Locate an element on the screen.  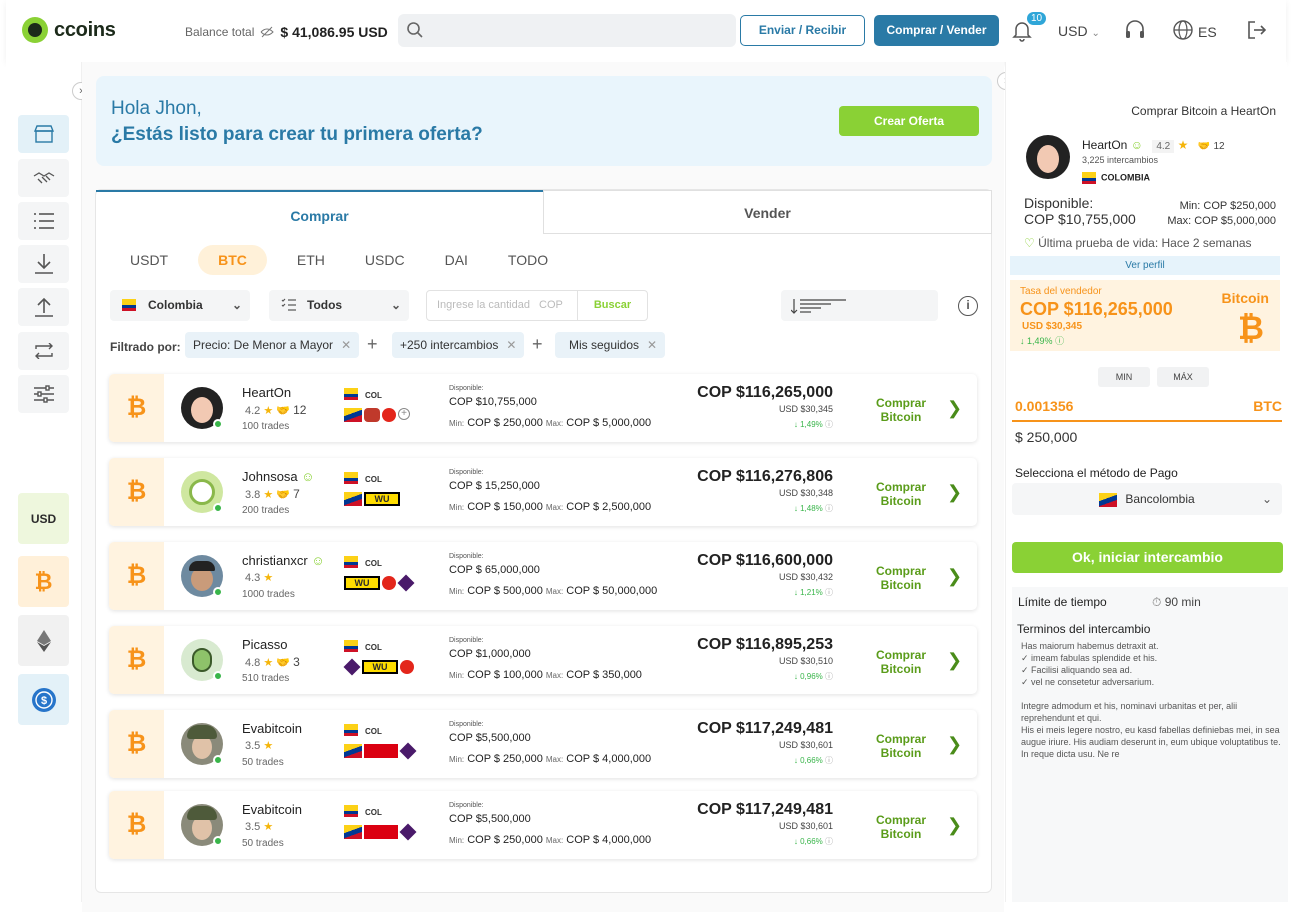
logo: ccoins is located at coordinates (69, 30).